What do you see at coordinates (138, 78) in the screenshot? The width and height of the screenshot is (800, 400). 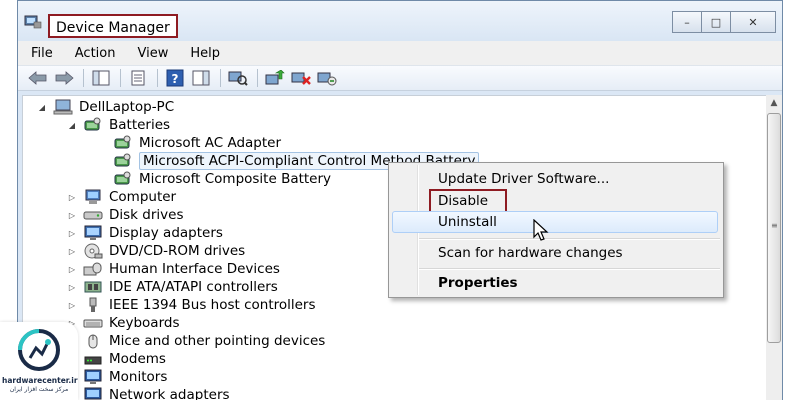 I see `properties-icon` at bounding box center [138, 78].